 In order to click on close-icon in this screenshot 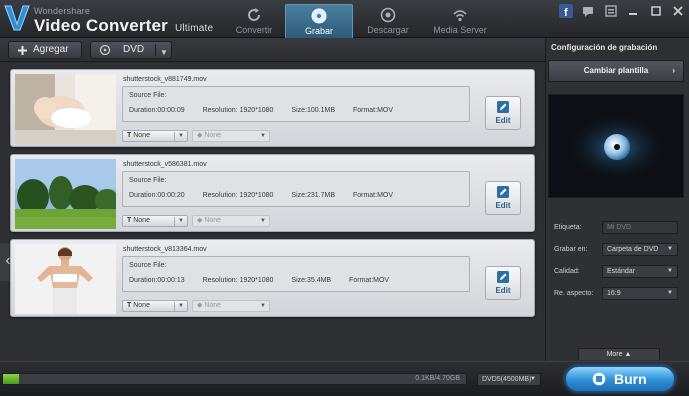, I will do `click(678, 11)`.